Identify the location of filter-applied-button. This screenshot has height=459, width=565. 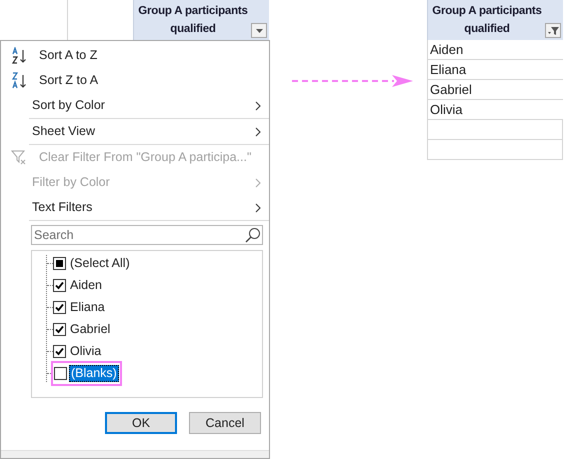
(553, 30).